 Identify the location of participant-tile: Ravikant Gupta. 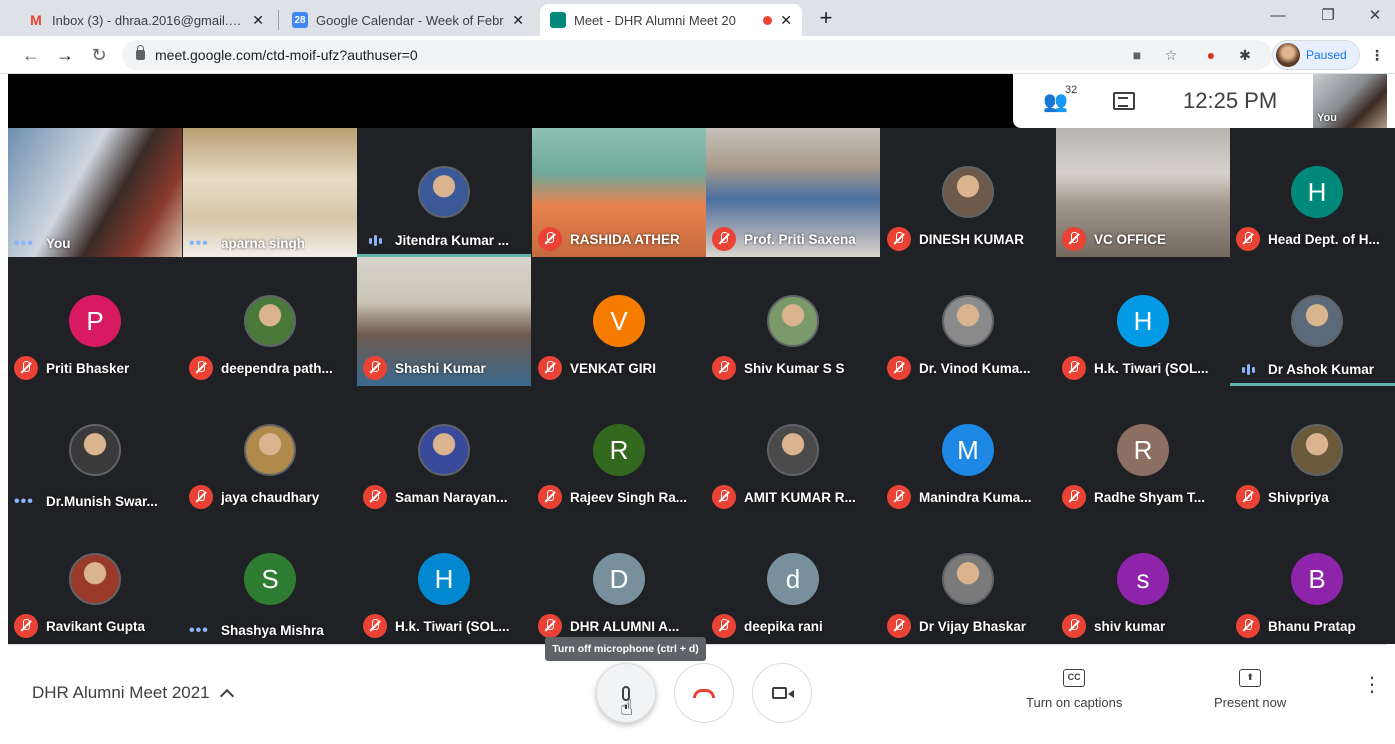
(95, 579).